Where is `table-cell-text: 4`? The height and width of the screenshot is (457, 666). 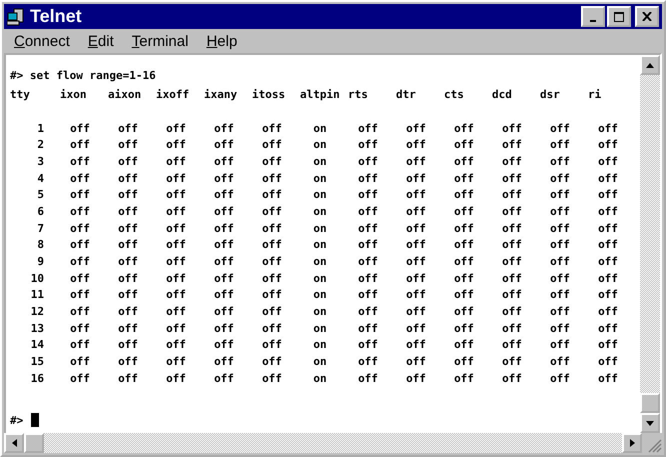
table-cell-text: 4 is located at coordinates (40, 178).